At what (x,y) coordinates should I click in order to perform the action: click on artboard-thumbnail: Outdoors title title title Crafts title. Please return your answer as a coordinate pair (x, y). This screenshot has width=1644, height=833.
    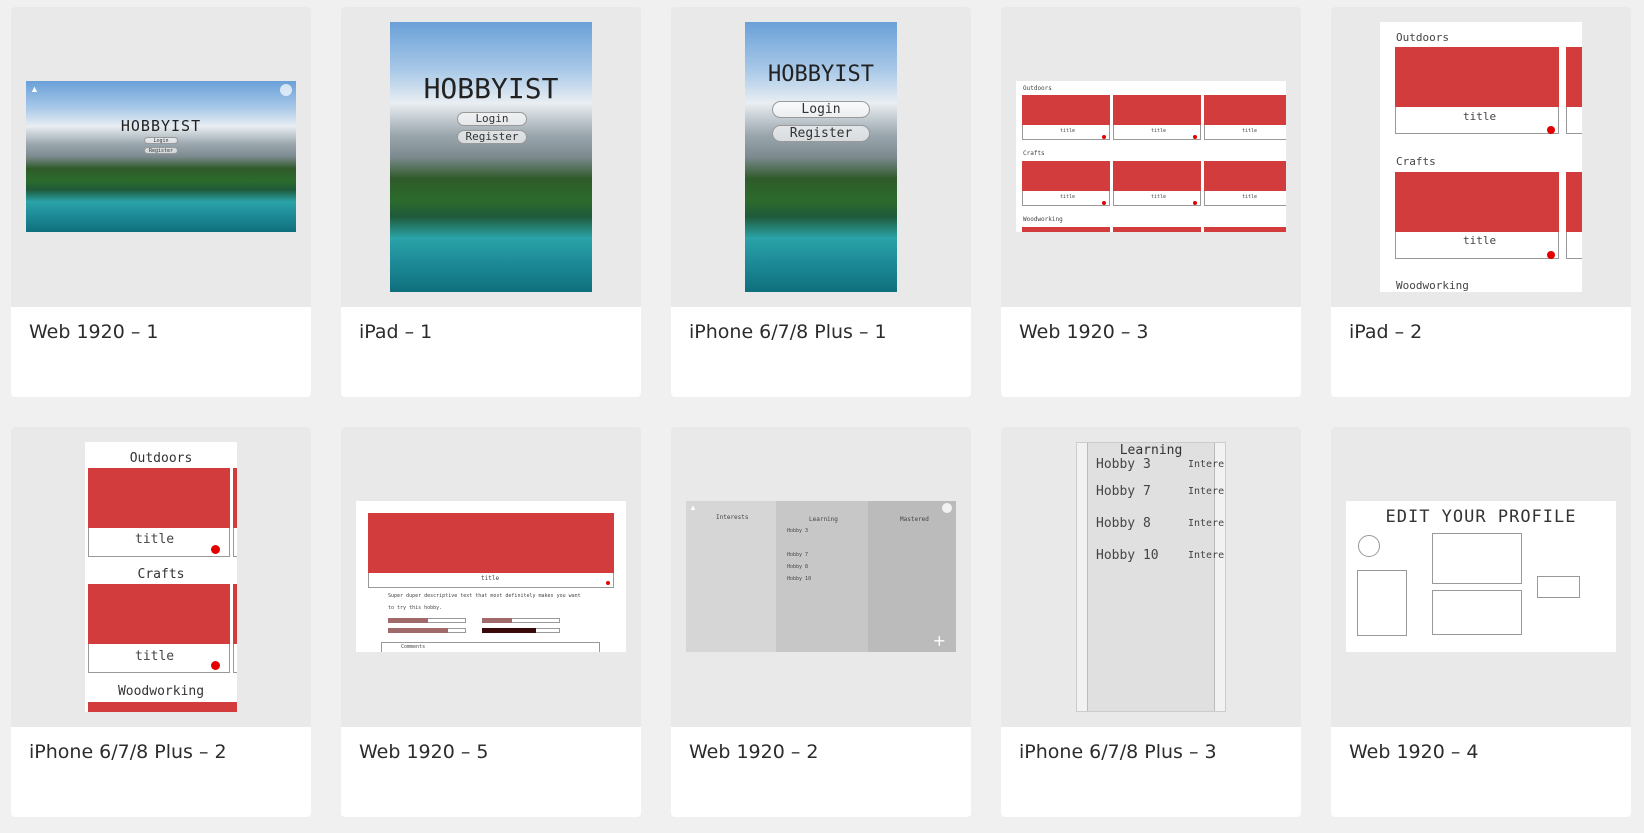
    Looking at the image, I should click on (1151, 157).